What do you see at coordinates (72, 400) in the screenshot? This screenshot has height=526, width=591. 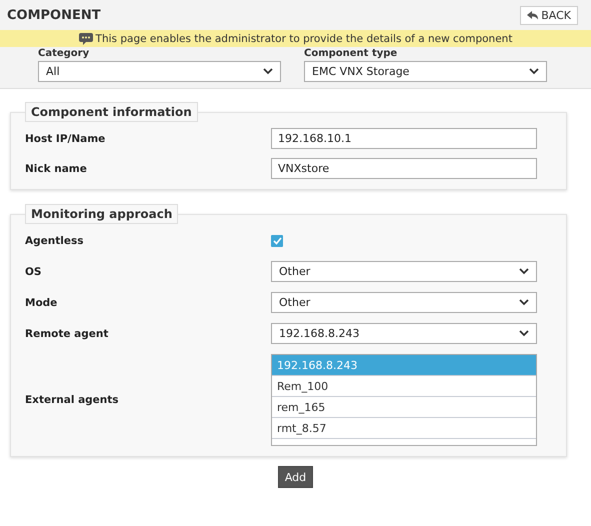 I see `field-label: External agents` at bounding box center [72, 400].